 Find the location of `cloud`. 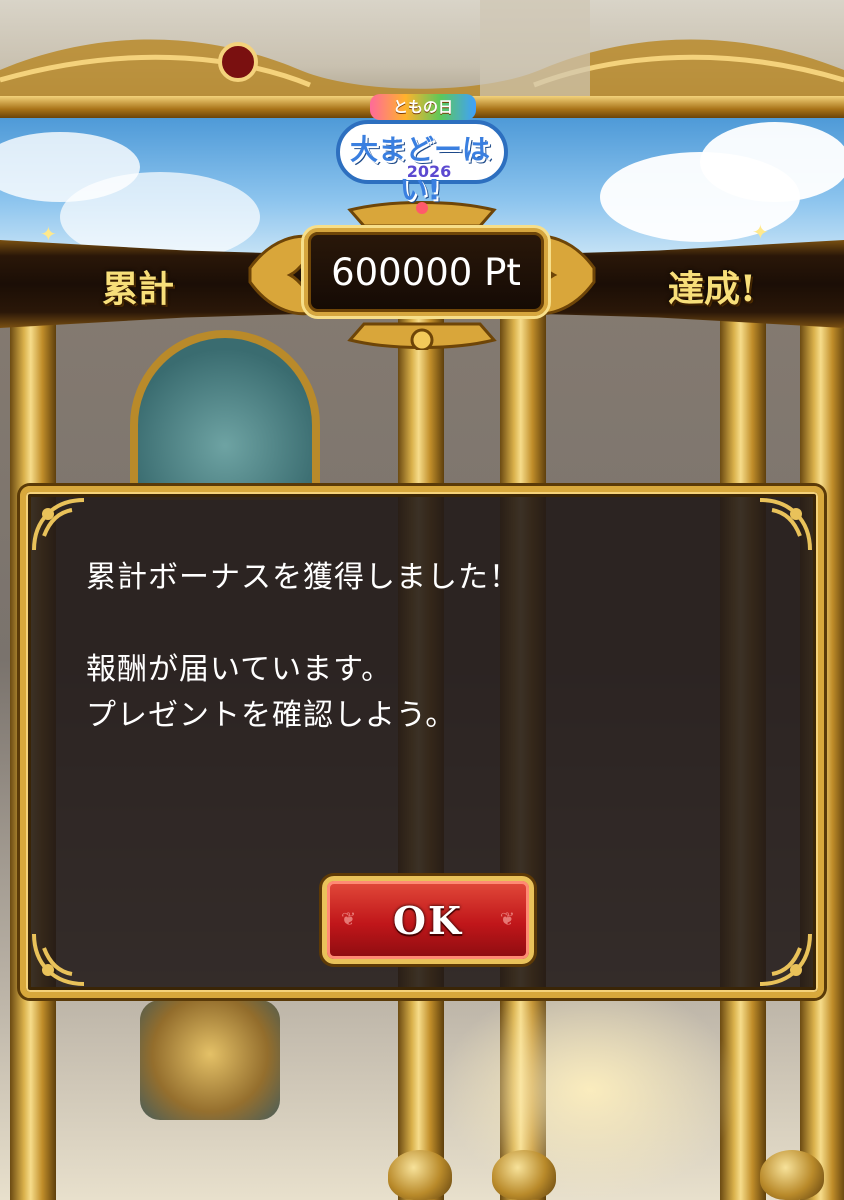

cloud is located at coordinates (772, 162).